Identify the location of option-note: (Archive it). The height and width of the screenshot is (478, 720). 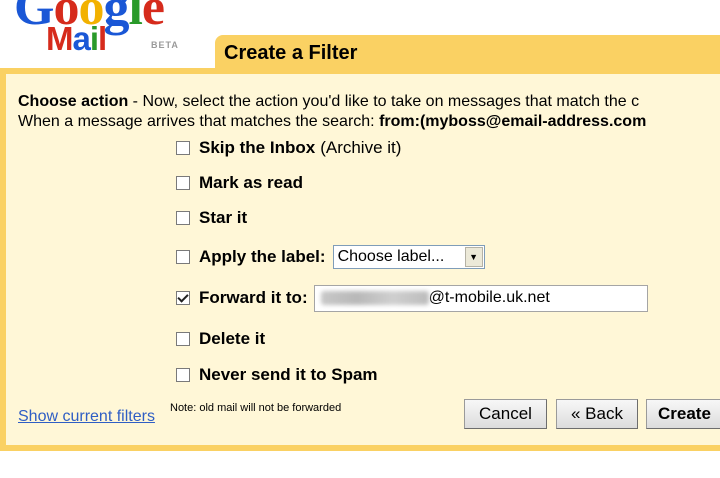
(361, 147).